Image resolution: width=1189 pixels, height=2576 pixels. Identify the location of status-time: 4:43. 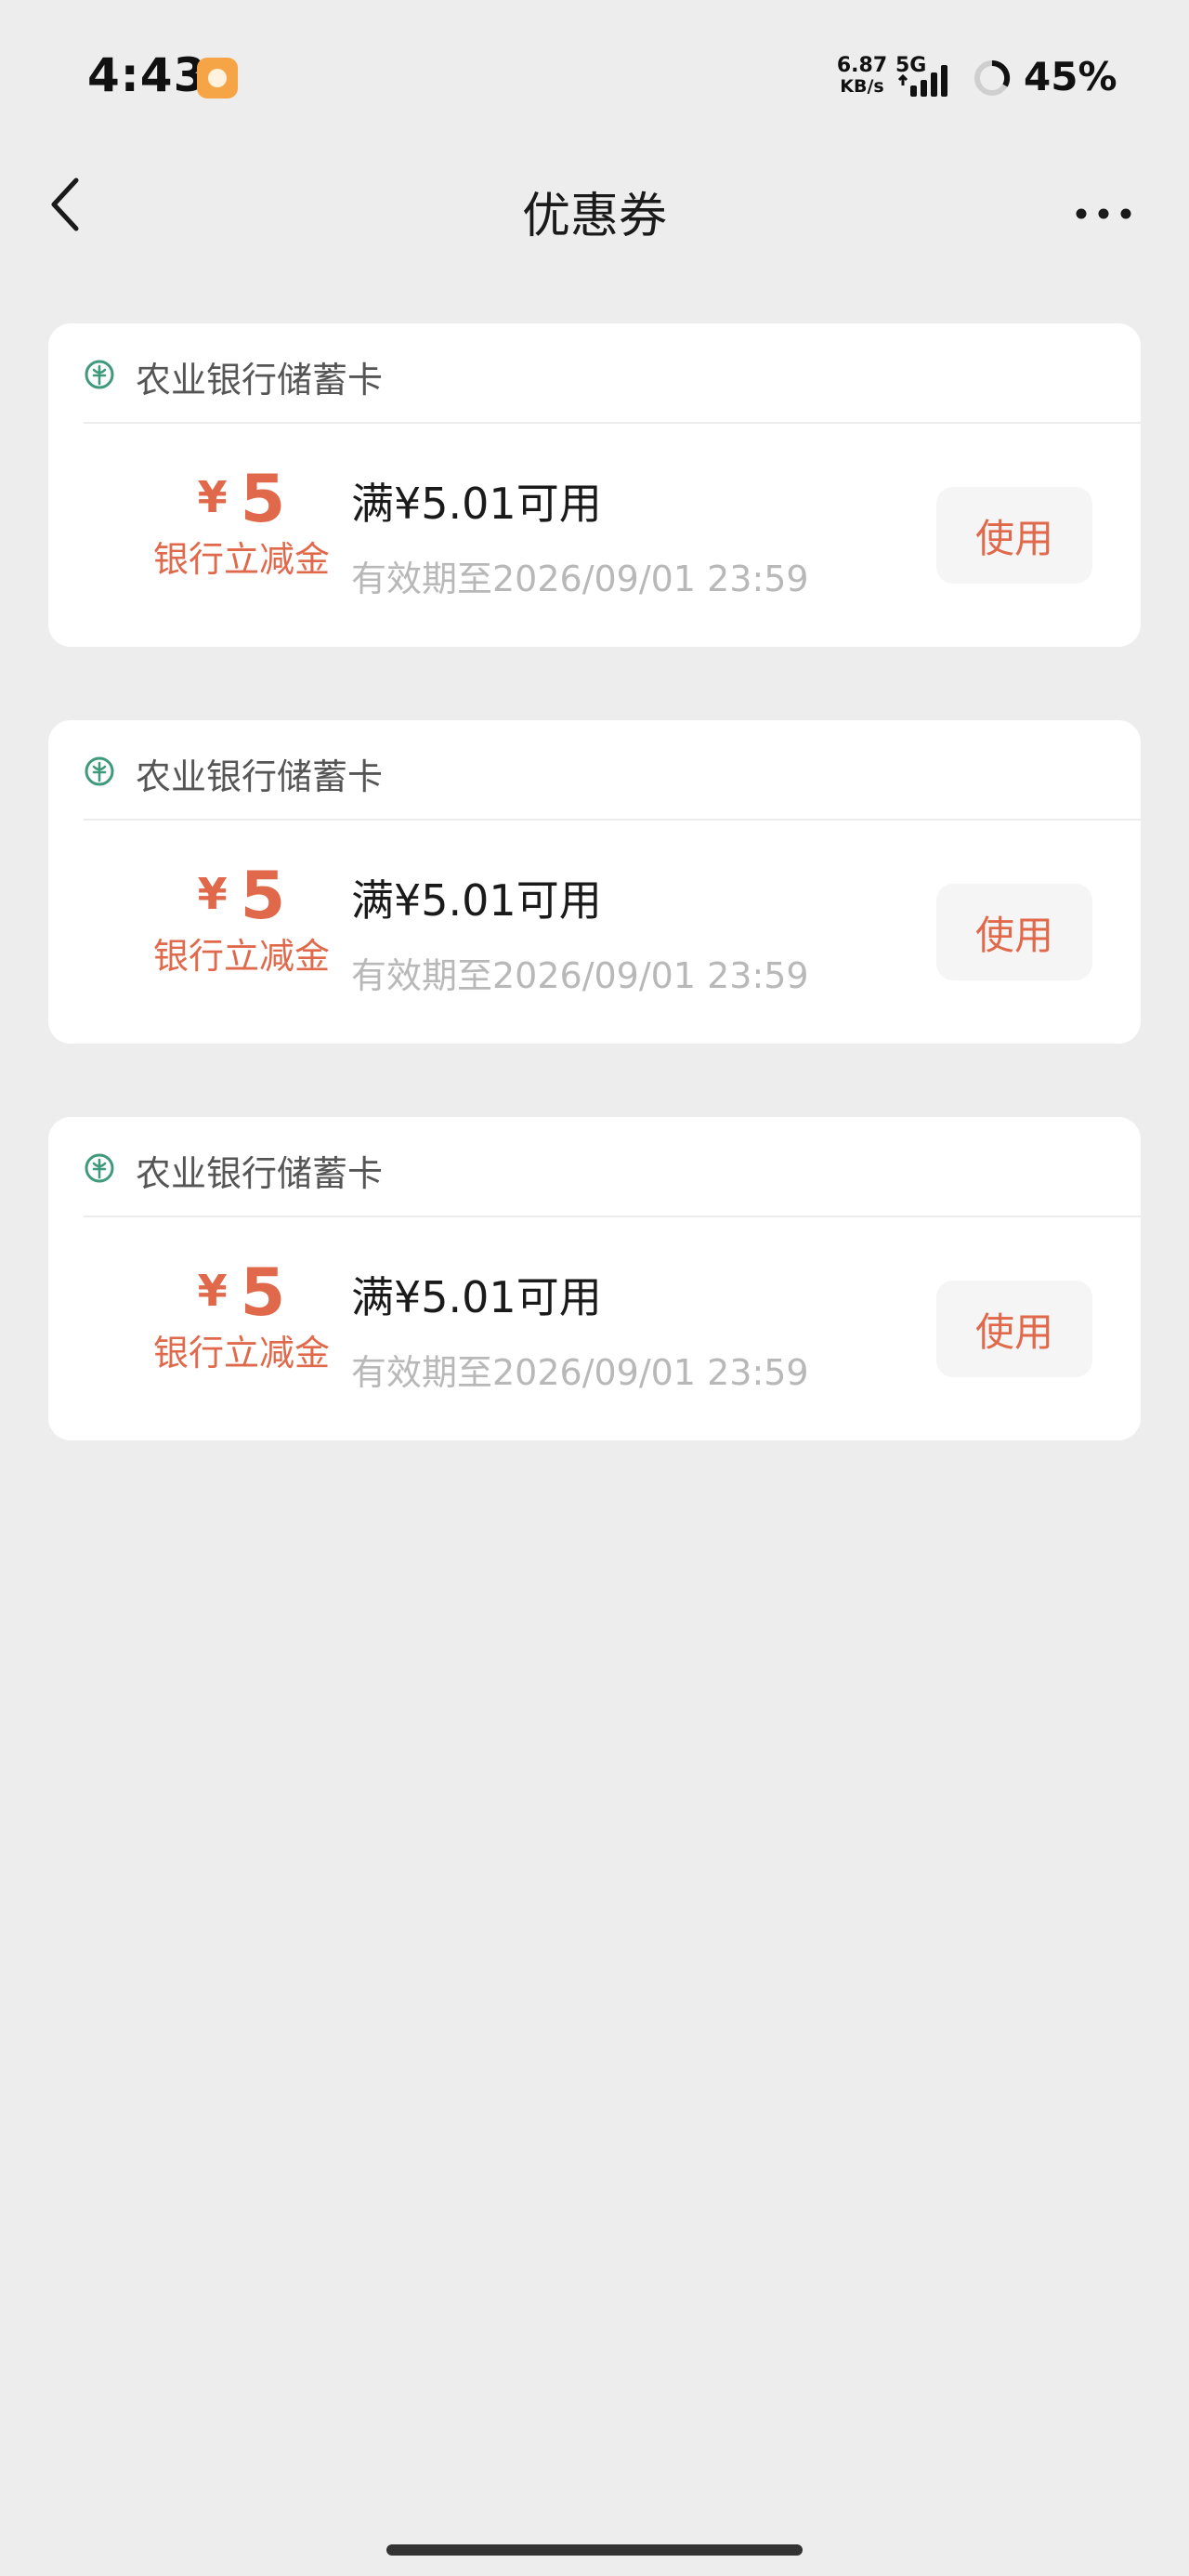
(147, 75).